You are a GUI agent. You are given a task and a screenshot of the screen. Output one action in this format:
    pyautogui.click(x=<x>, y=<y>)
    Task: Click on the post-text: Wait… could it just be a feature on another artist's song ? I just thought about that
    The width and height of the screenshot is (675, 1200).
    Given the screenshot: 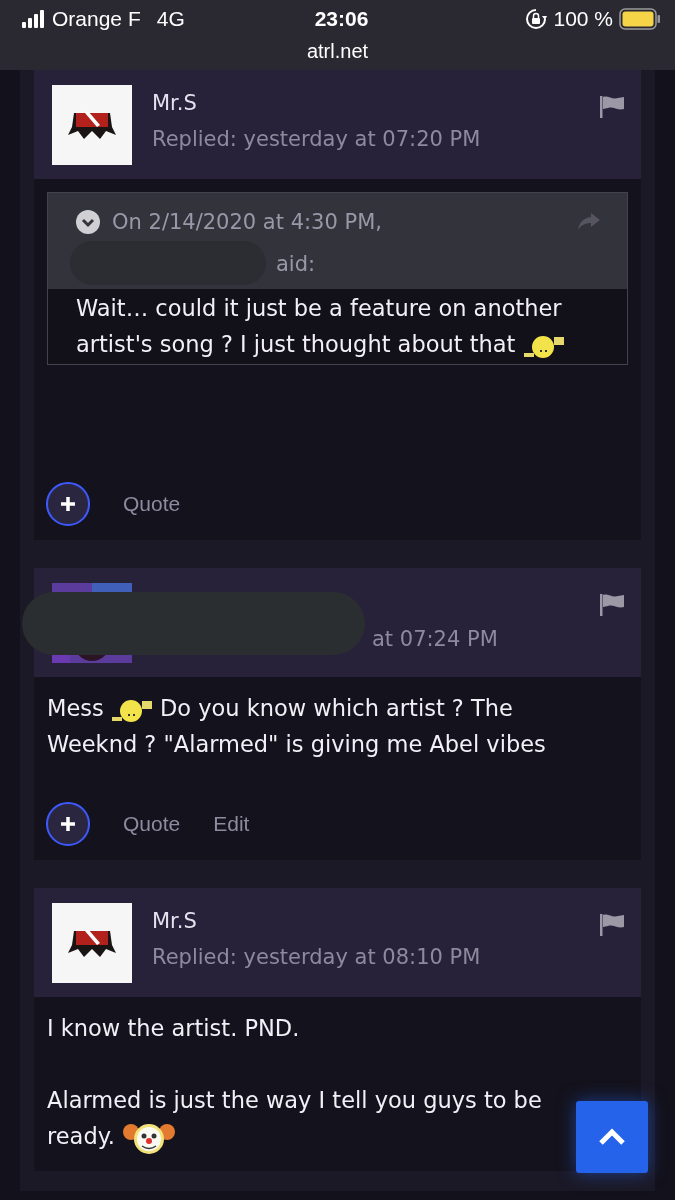 What is the action you would take?
    pyautogui.click(x=337, y=326)
    